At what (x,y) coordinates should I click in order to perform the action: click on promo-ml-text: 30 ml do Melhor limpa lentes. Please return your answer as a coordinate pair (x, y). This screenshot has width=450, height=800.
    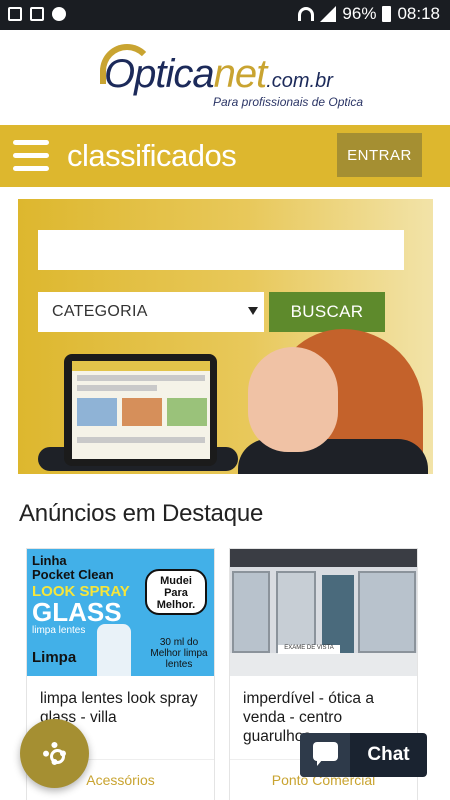
    Looking at the image, I should click on (179, 653).